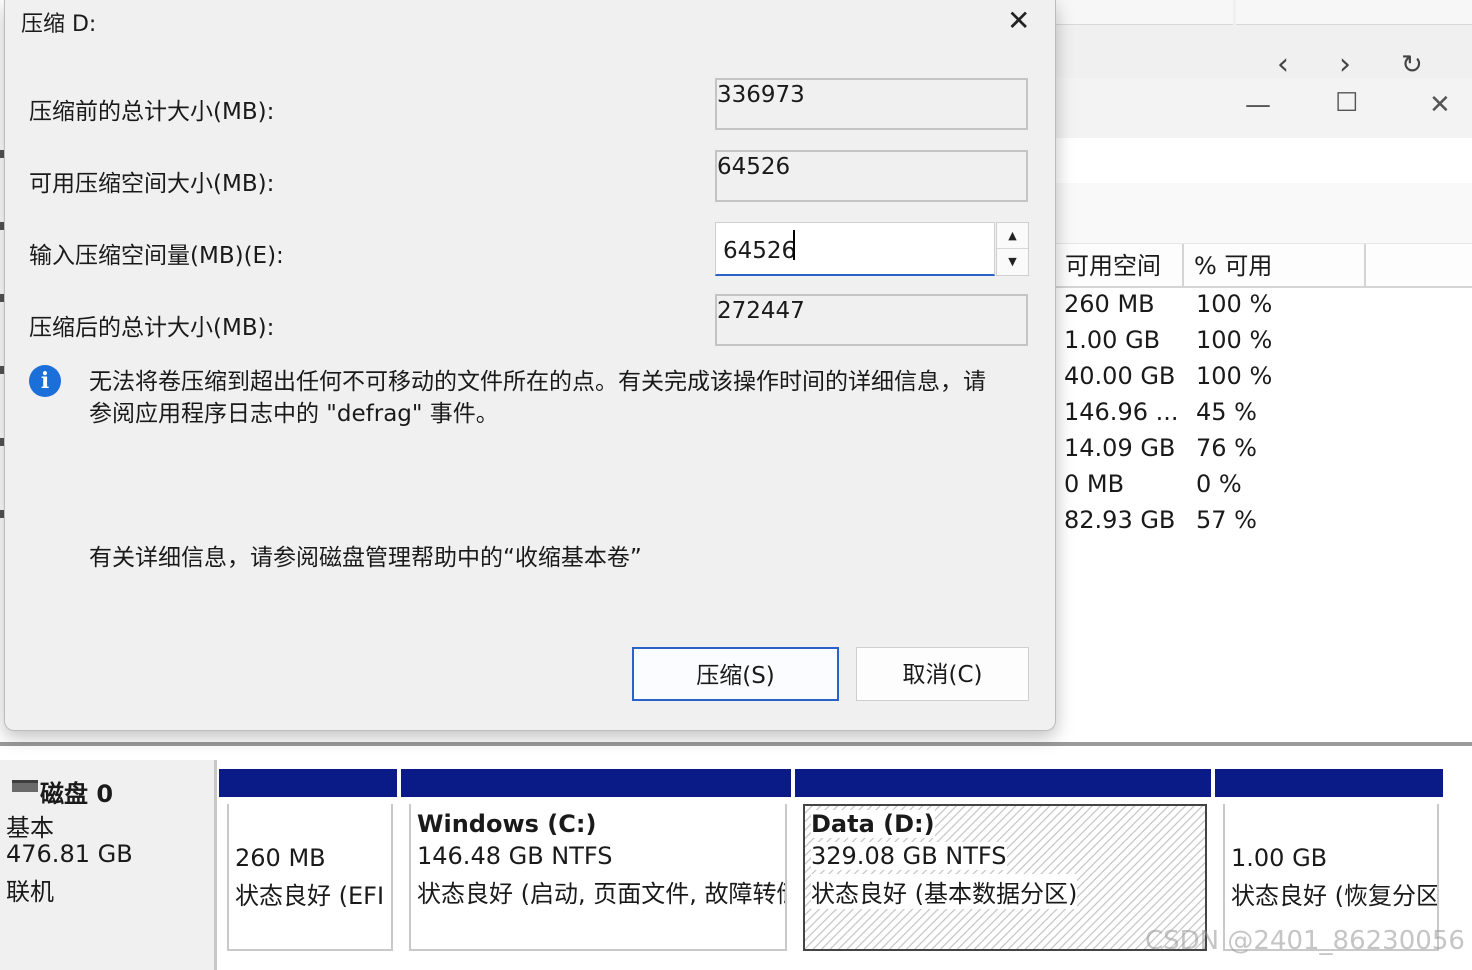 The width and height of the screenshot is (1472, 970). What do you see at coordinates (365, 558) in the screenshot?
I see `help-text: 有关详细信息，请参阅磁盘管理帮助中的“收缩基本卷”` at bounding box center [365, 558].